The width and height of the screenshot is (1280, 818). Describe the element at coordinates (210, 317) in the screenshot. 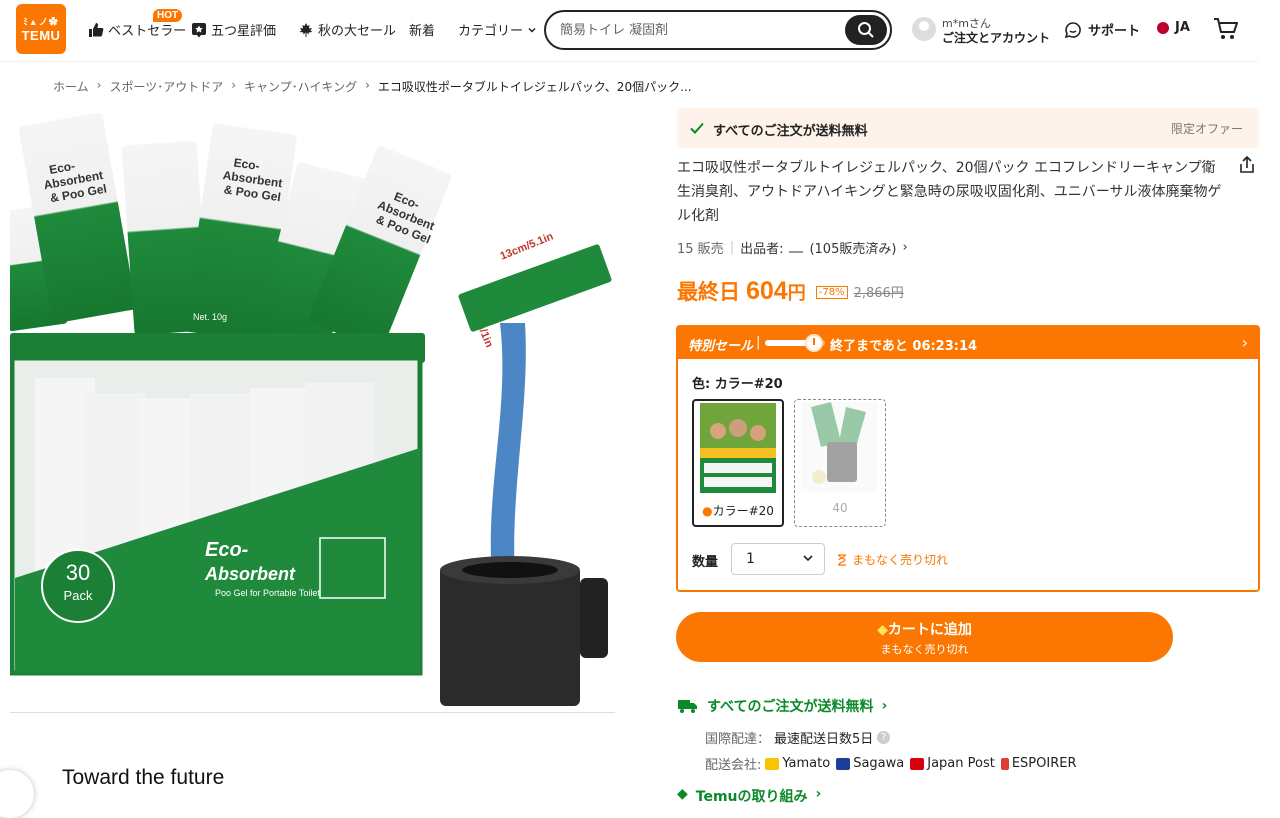

I see `net-weight-label: Net. 10g` at that location.